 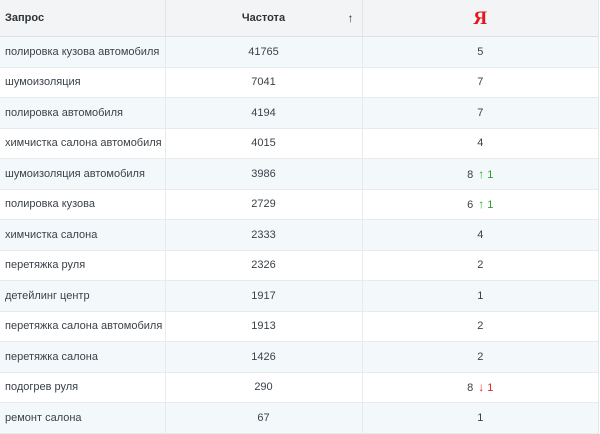 I want to click on table-row: перетяжка руля 2326 2, so click(x=299, y=265).